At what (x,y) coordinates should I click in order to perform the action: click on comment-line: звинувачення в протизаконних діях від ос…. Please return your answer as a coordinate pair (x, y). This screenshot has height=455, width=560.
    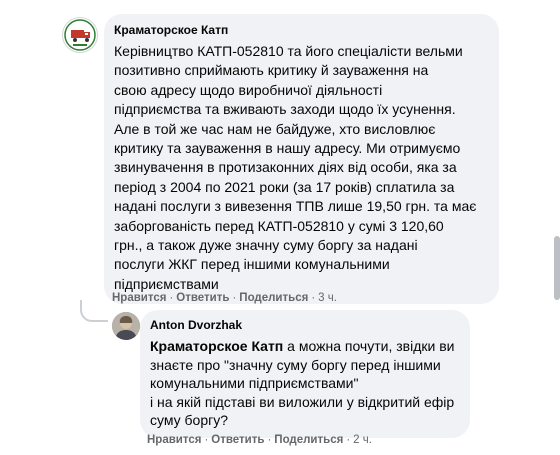
    Looking at the image, I should click on (285, 167).